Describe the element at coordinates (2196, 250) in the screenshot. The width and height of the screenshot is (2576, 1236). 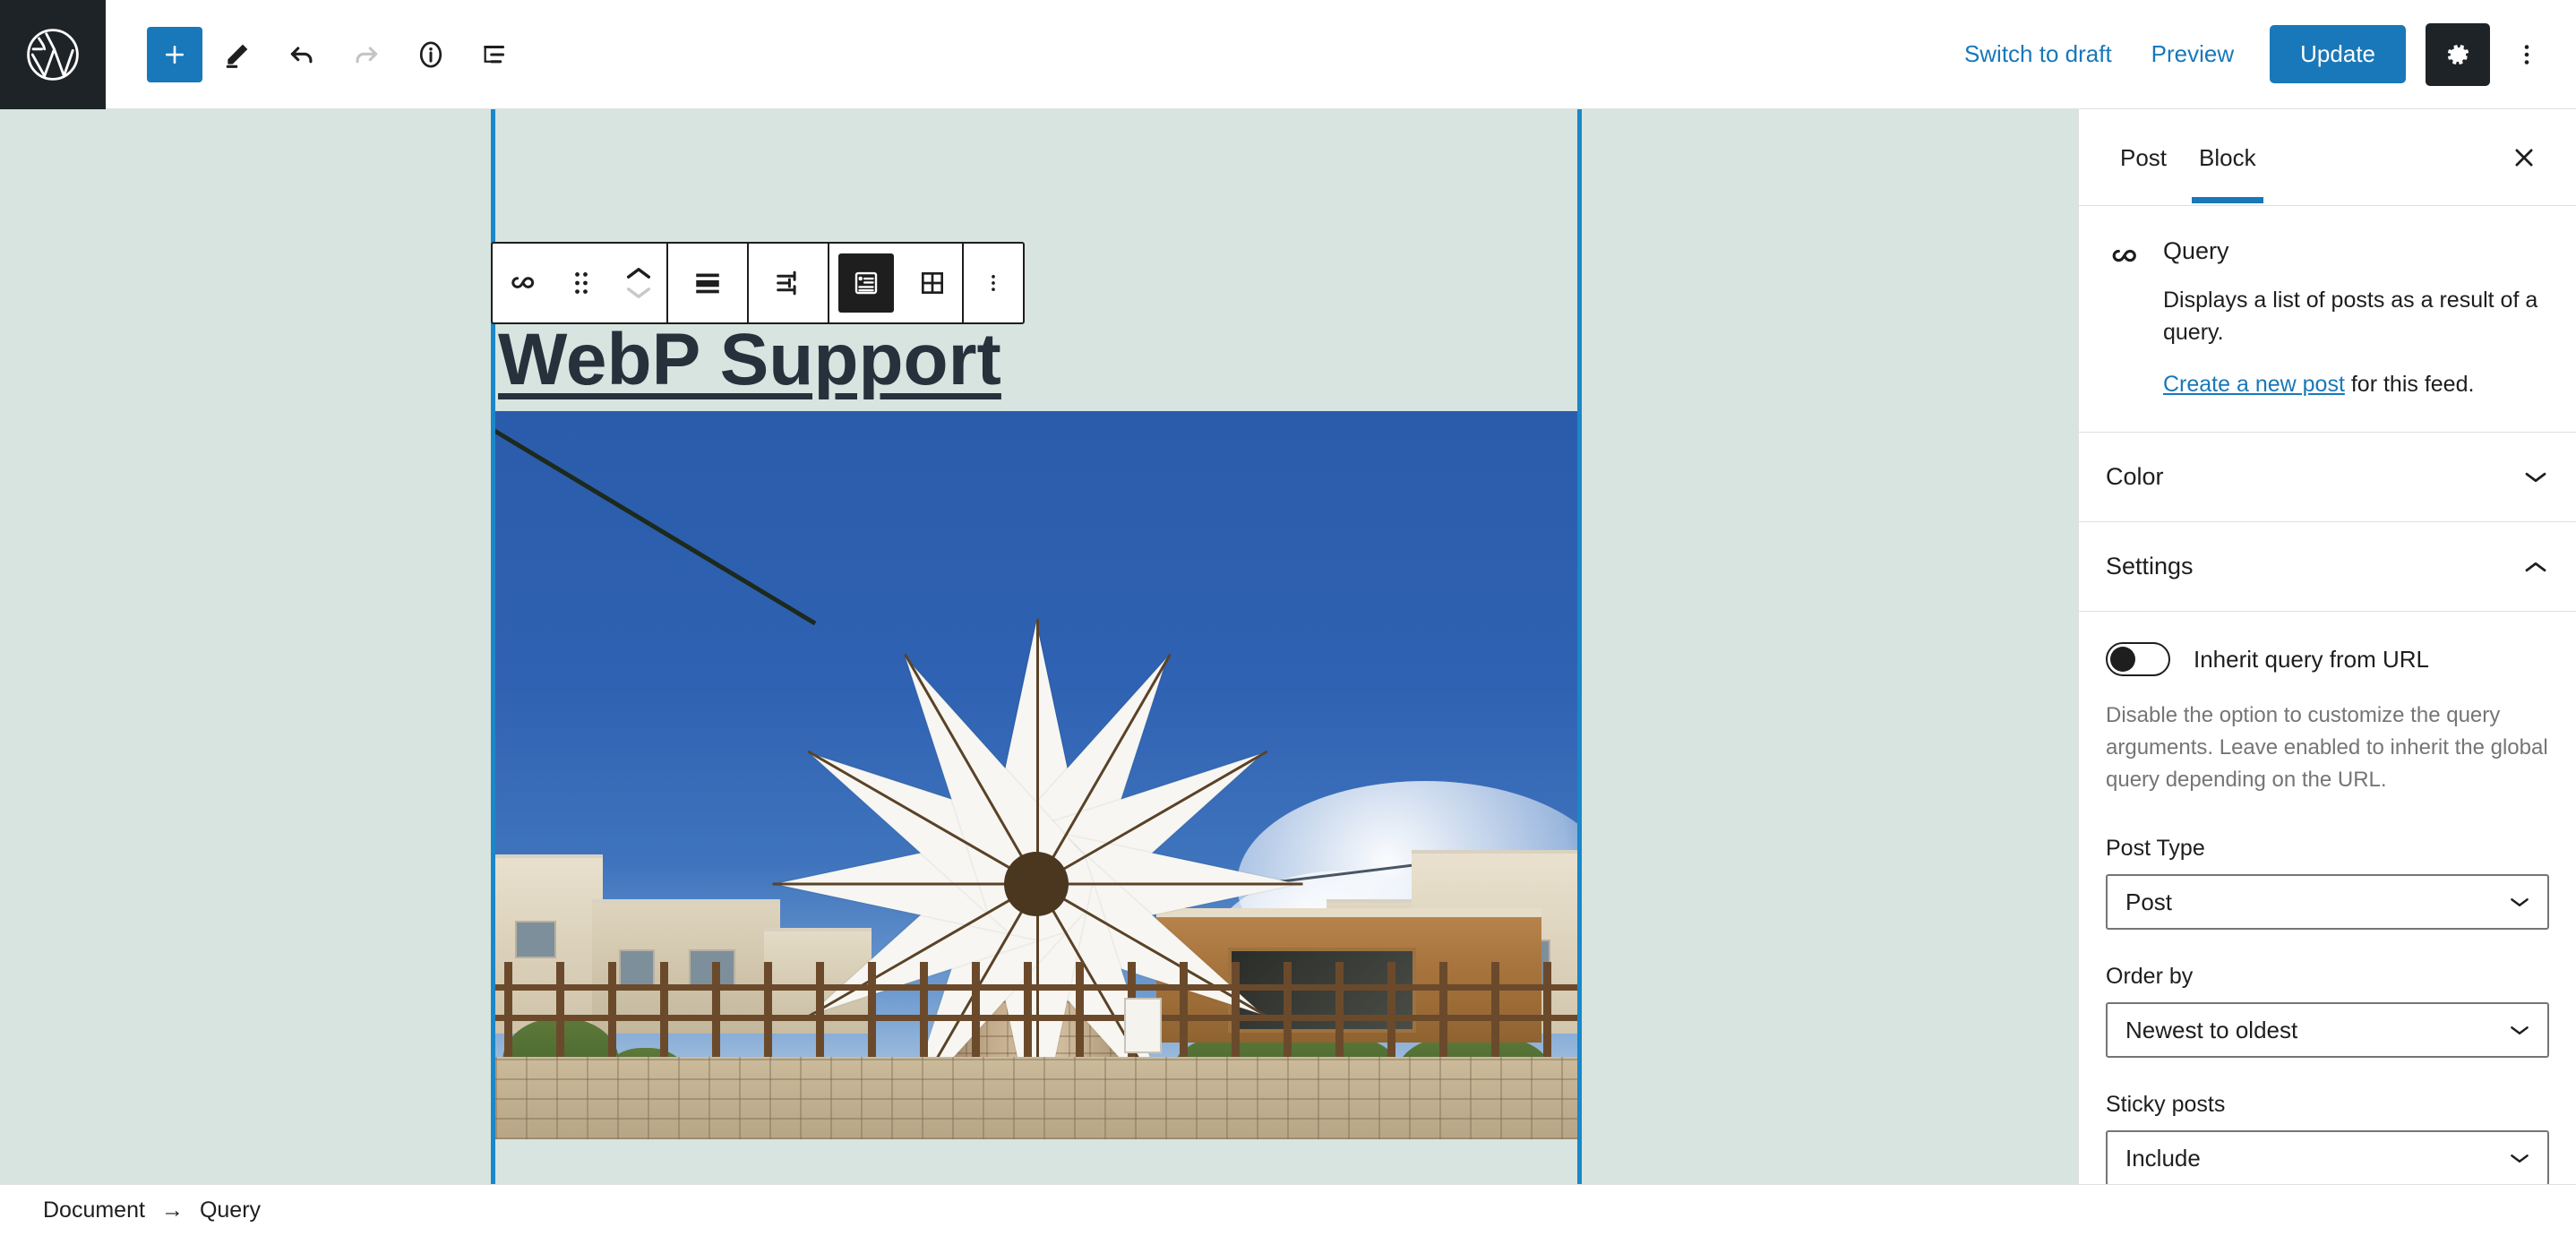
I see `block-title: Query` at that location.